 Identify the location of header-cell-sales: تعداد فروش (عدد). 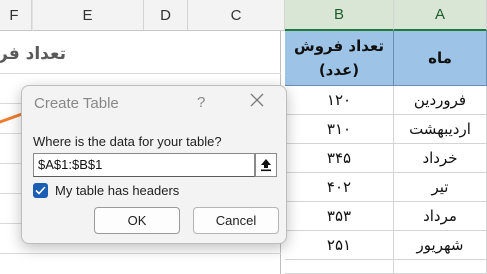
(339, 58).